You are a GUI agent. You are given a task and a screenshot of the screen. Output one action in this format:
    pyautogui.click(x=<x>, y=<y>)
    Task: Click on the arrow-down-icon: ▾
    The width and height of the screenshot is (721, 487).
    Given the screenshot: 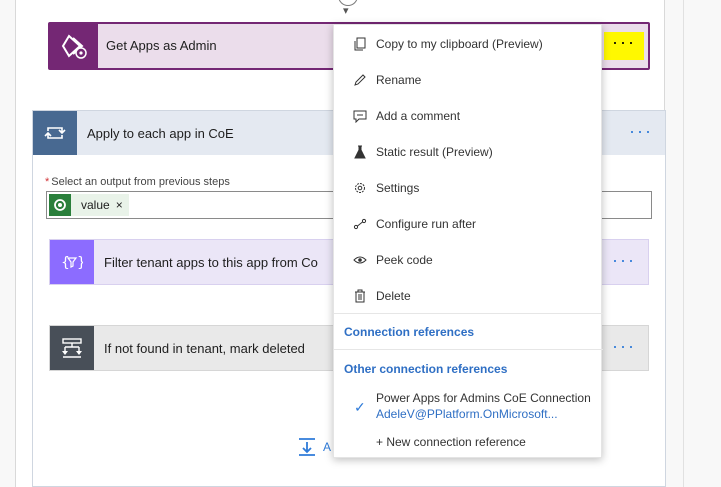 What is the action you would take?
    pyautogui.click(x=346, y=11)
    